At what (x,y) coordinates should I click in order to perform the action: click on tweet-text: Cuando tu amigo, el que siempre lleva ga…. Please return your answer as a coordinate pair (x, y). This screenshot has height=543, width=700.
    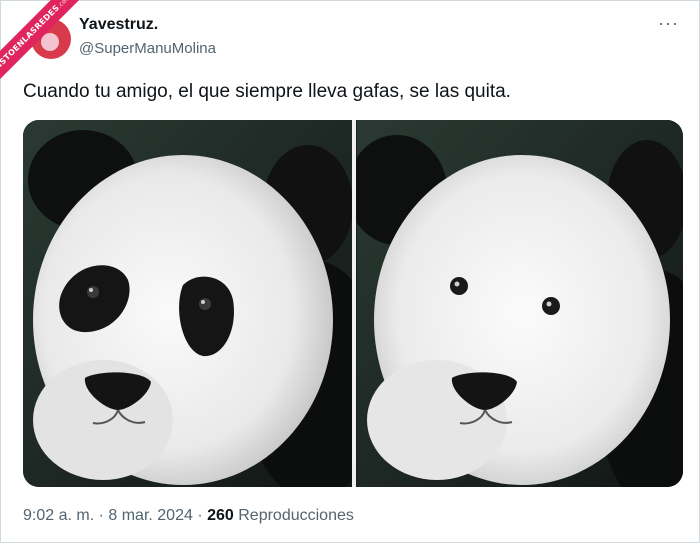
    Looking at the image, I should click on (267, 91).